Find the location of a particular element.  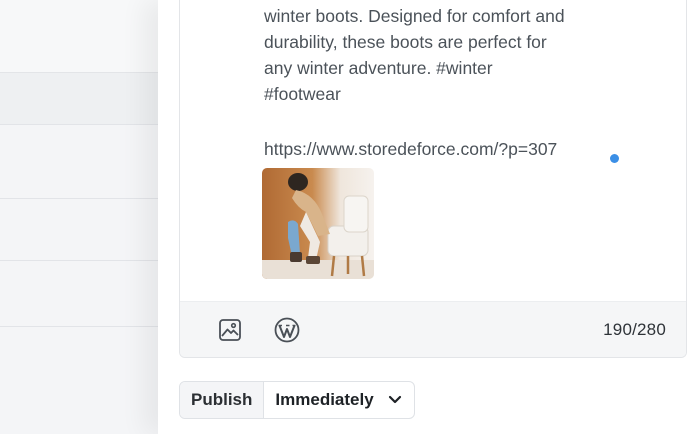

post-text-line: winter boots. Designed for comfort and is located at coordinates (414, 16).